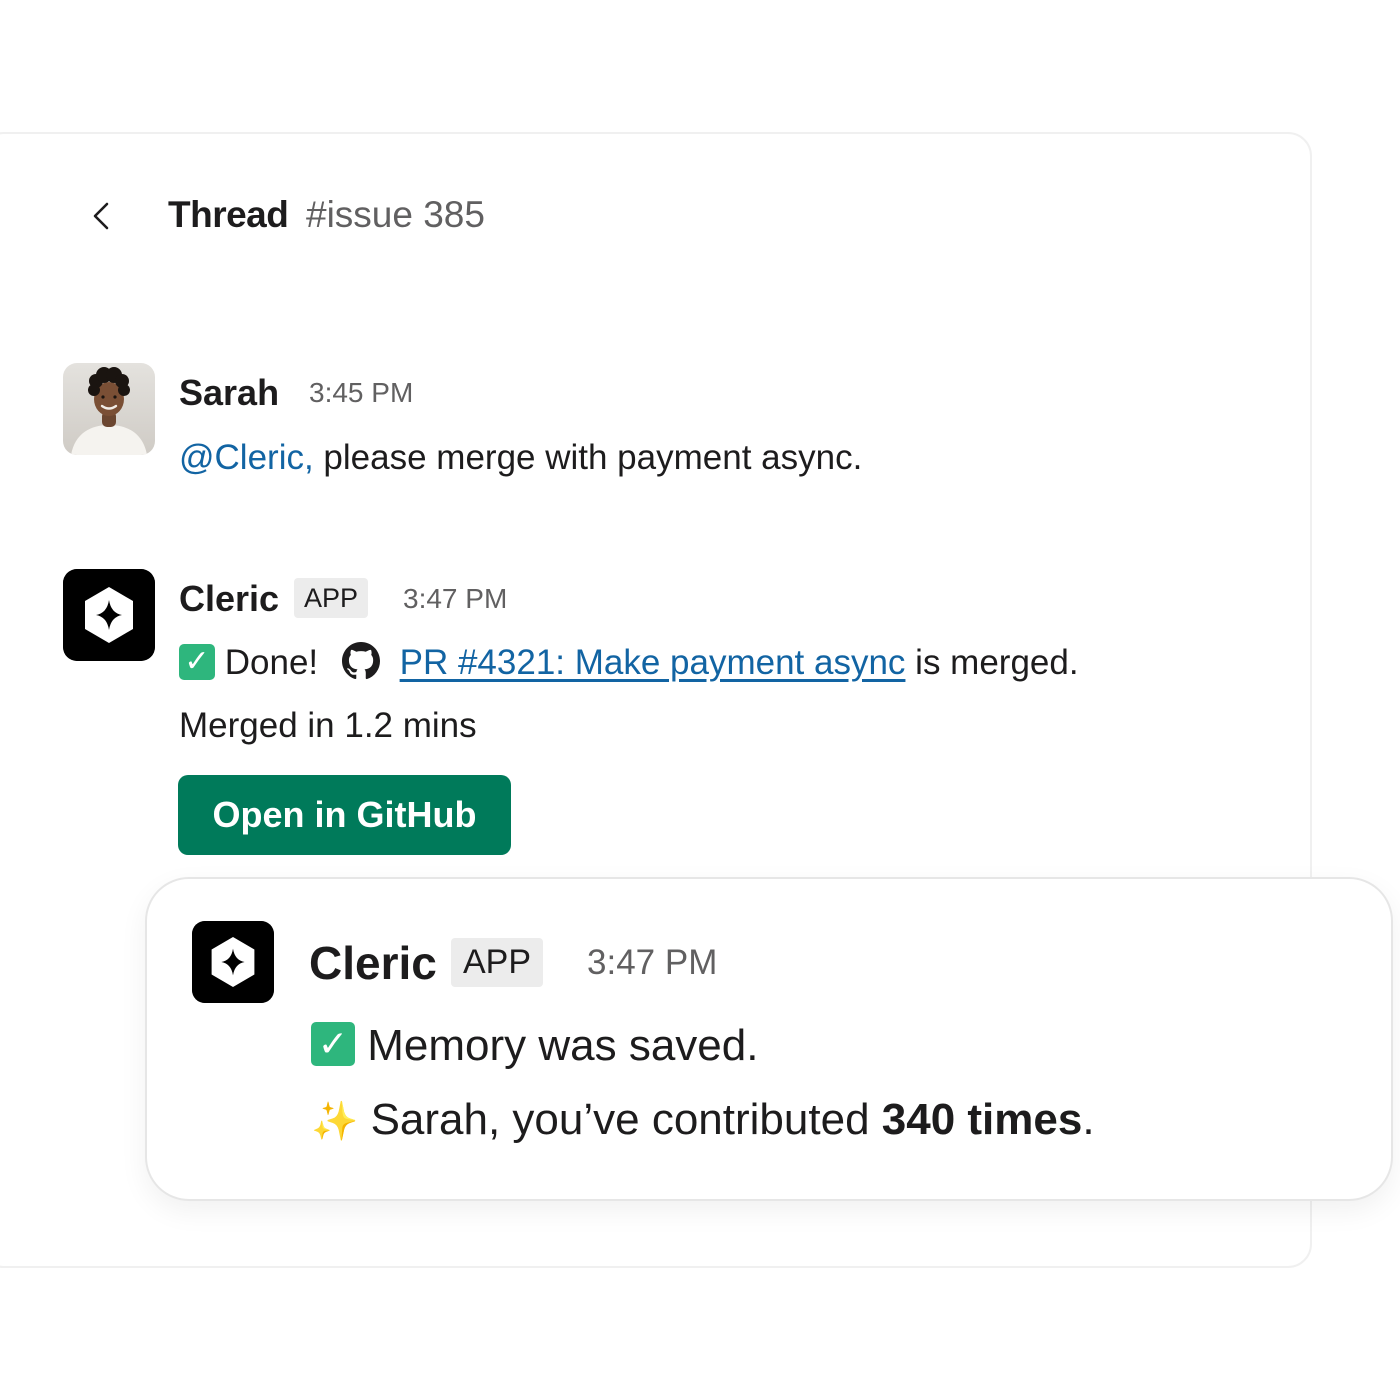  What do you see at coordinates (344, 815) in the screenshot?
I see `open-in-github-button: Open in GitHub` at bounding box center [344, 815].